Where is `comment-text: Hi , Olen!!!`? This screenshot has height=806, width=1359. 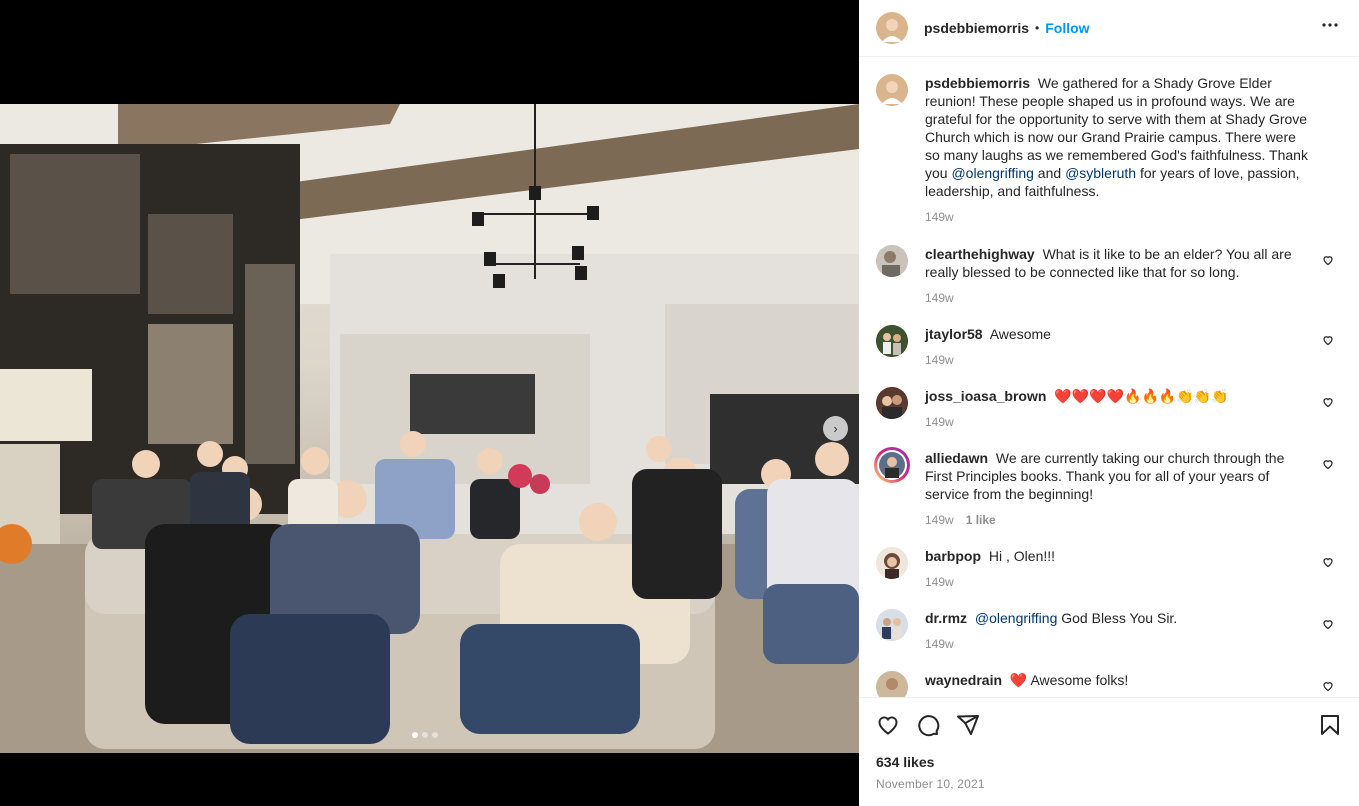 comment-text: Hi , Olen!!! is located at coordinates (1022, 556).